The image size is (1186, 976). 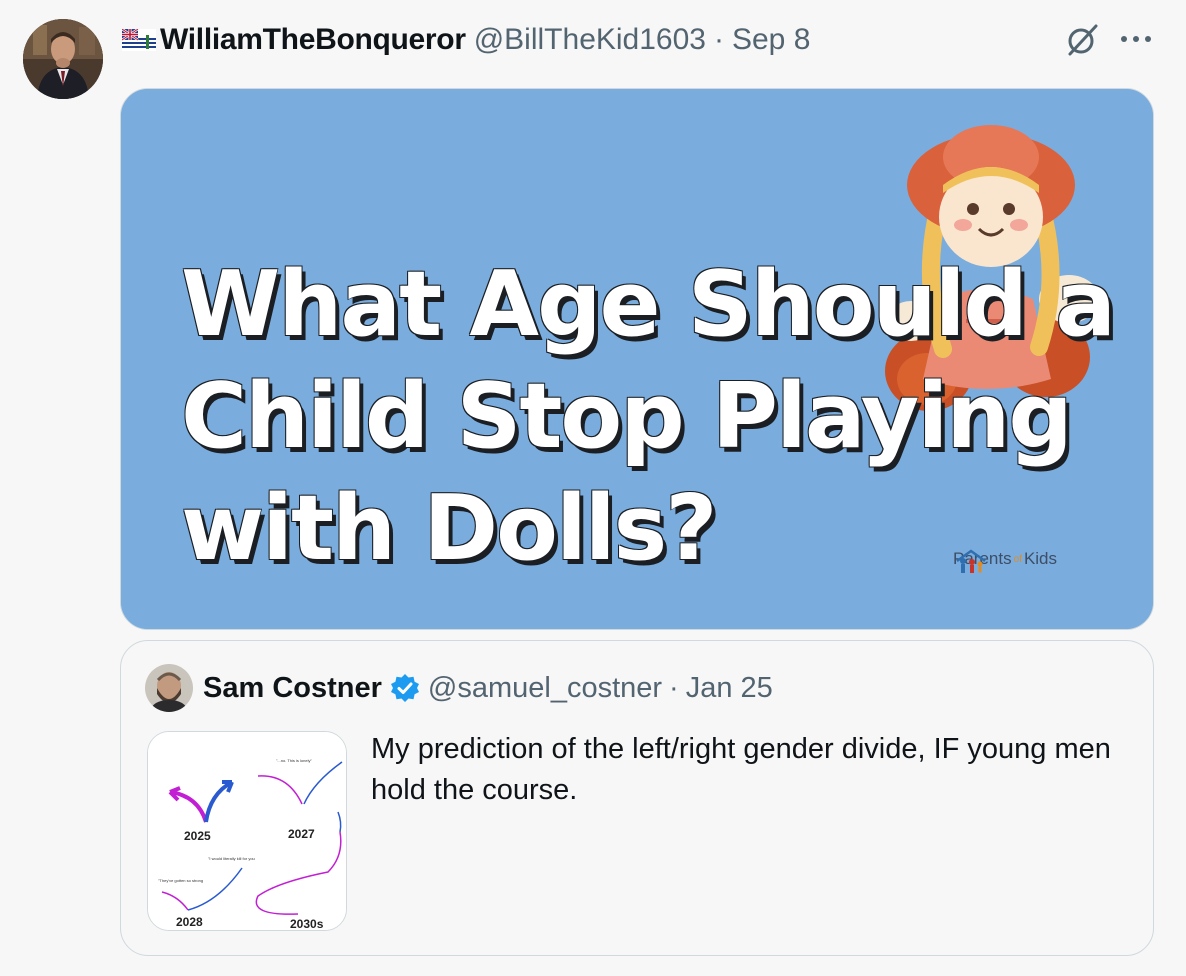 I want to click on british-indian-ocean-territory-flag-icon, so click(x=139, y=40).